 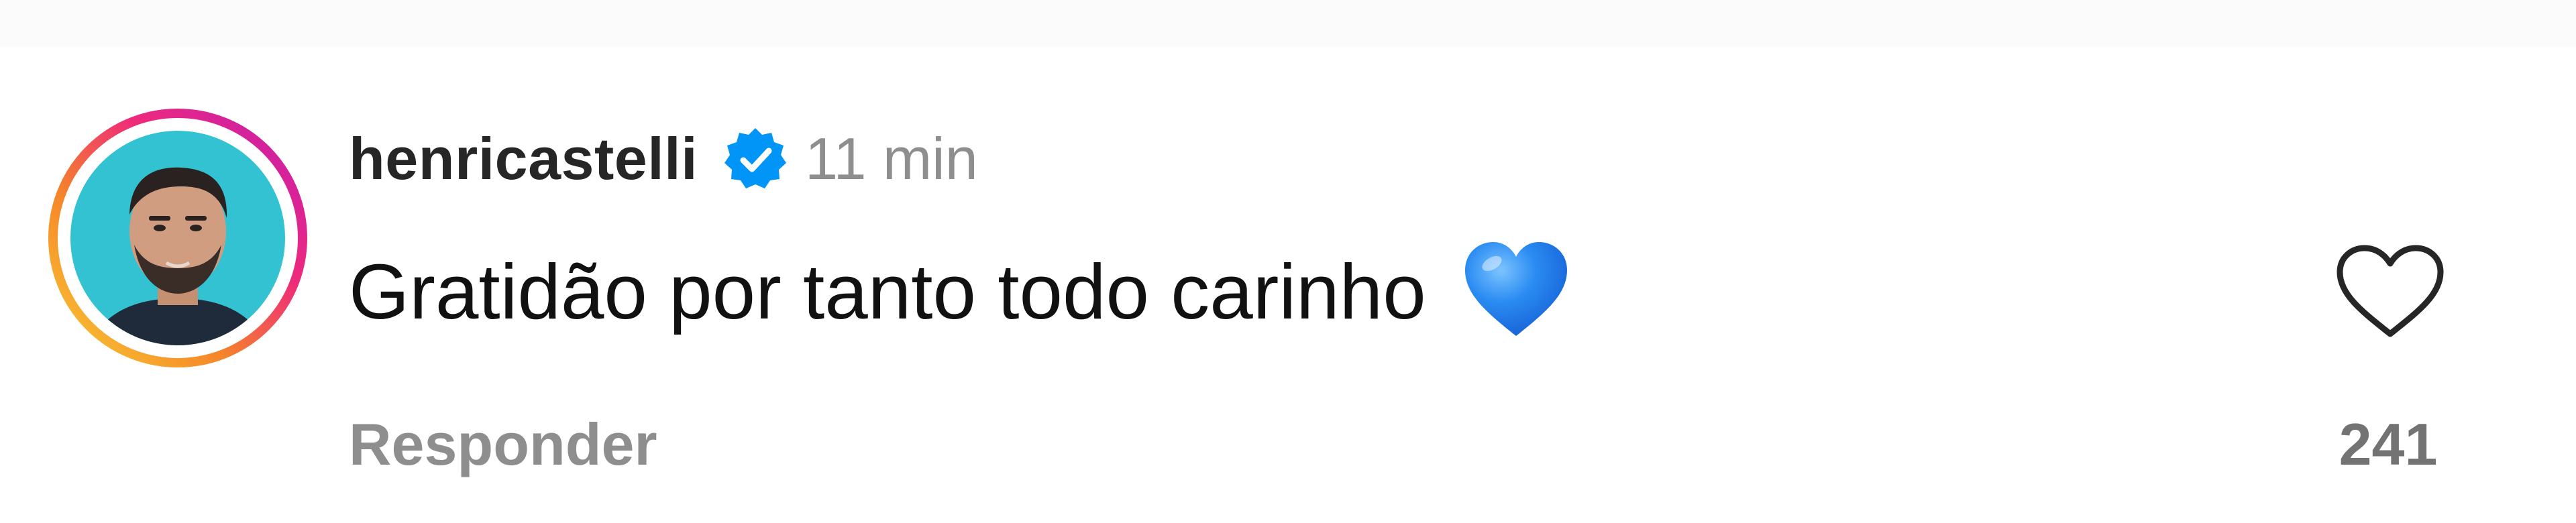 I want to click on blue-heart-emoji-icon, so click(x=1516, y=291).